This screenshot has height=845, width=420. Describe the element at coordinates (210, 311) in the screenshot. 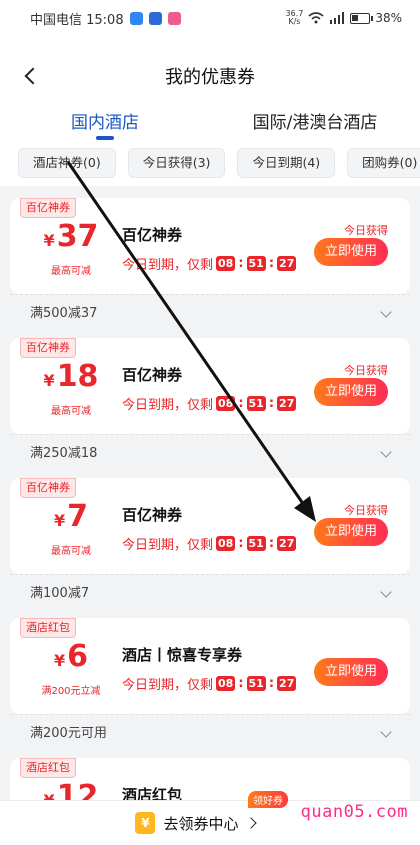

I see `coupon-condition-row: 满500减37` at that location.